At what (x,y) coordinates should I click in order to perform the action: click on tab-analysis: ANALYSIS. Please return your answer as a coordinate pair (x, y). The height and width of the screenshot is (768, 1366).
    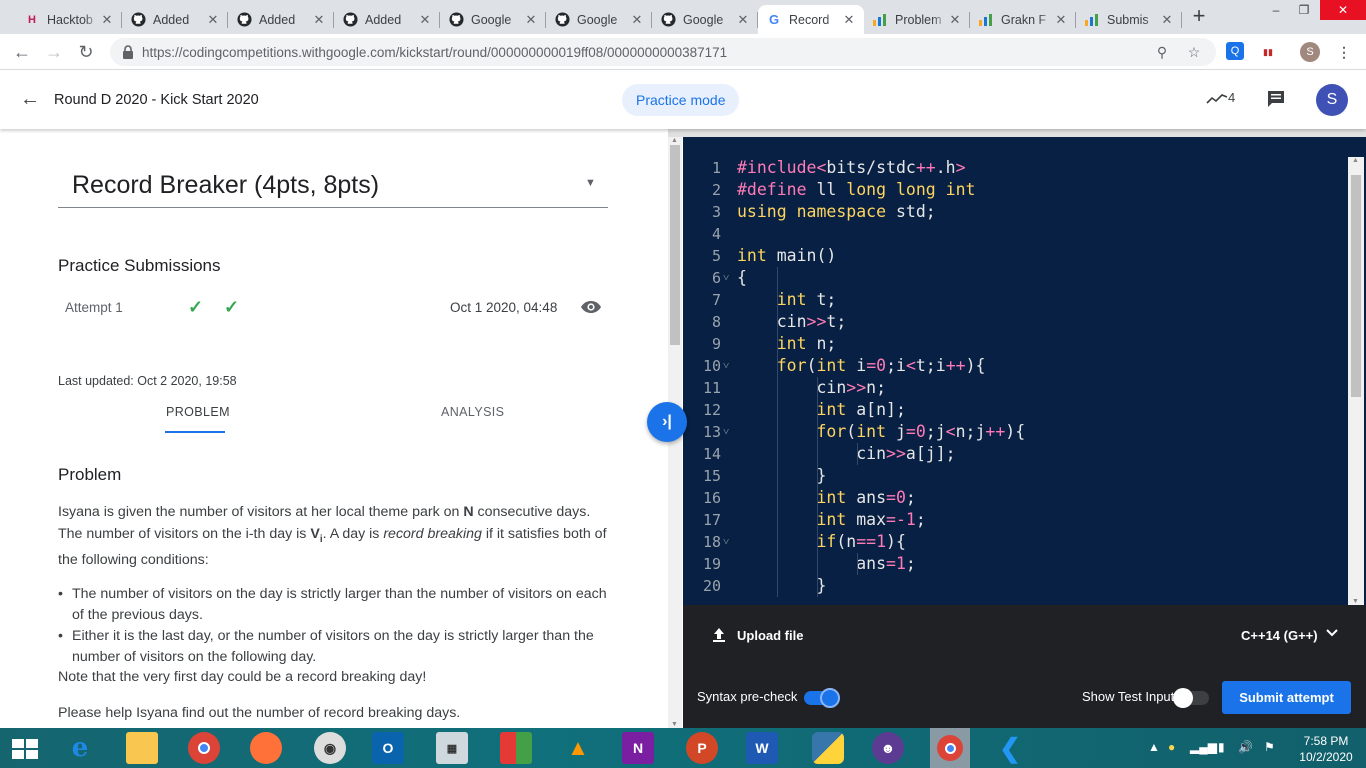
    Looking at the image, I should click on (472, 412).